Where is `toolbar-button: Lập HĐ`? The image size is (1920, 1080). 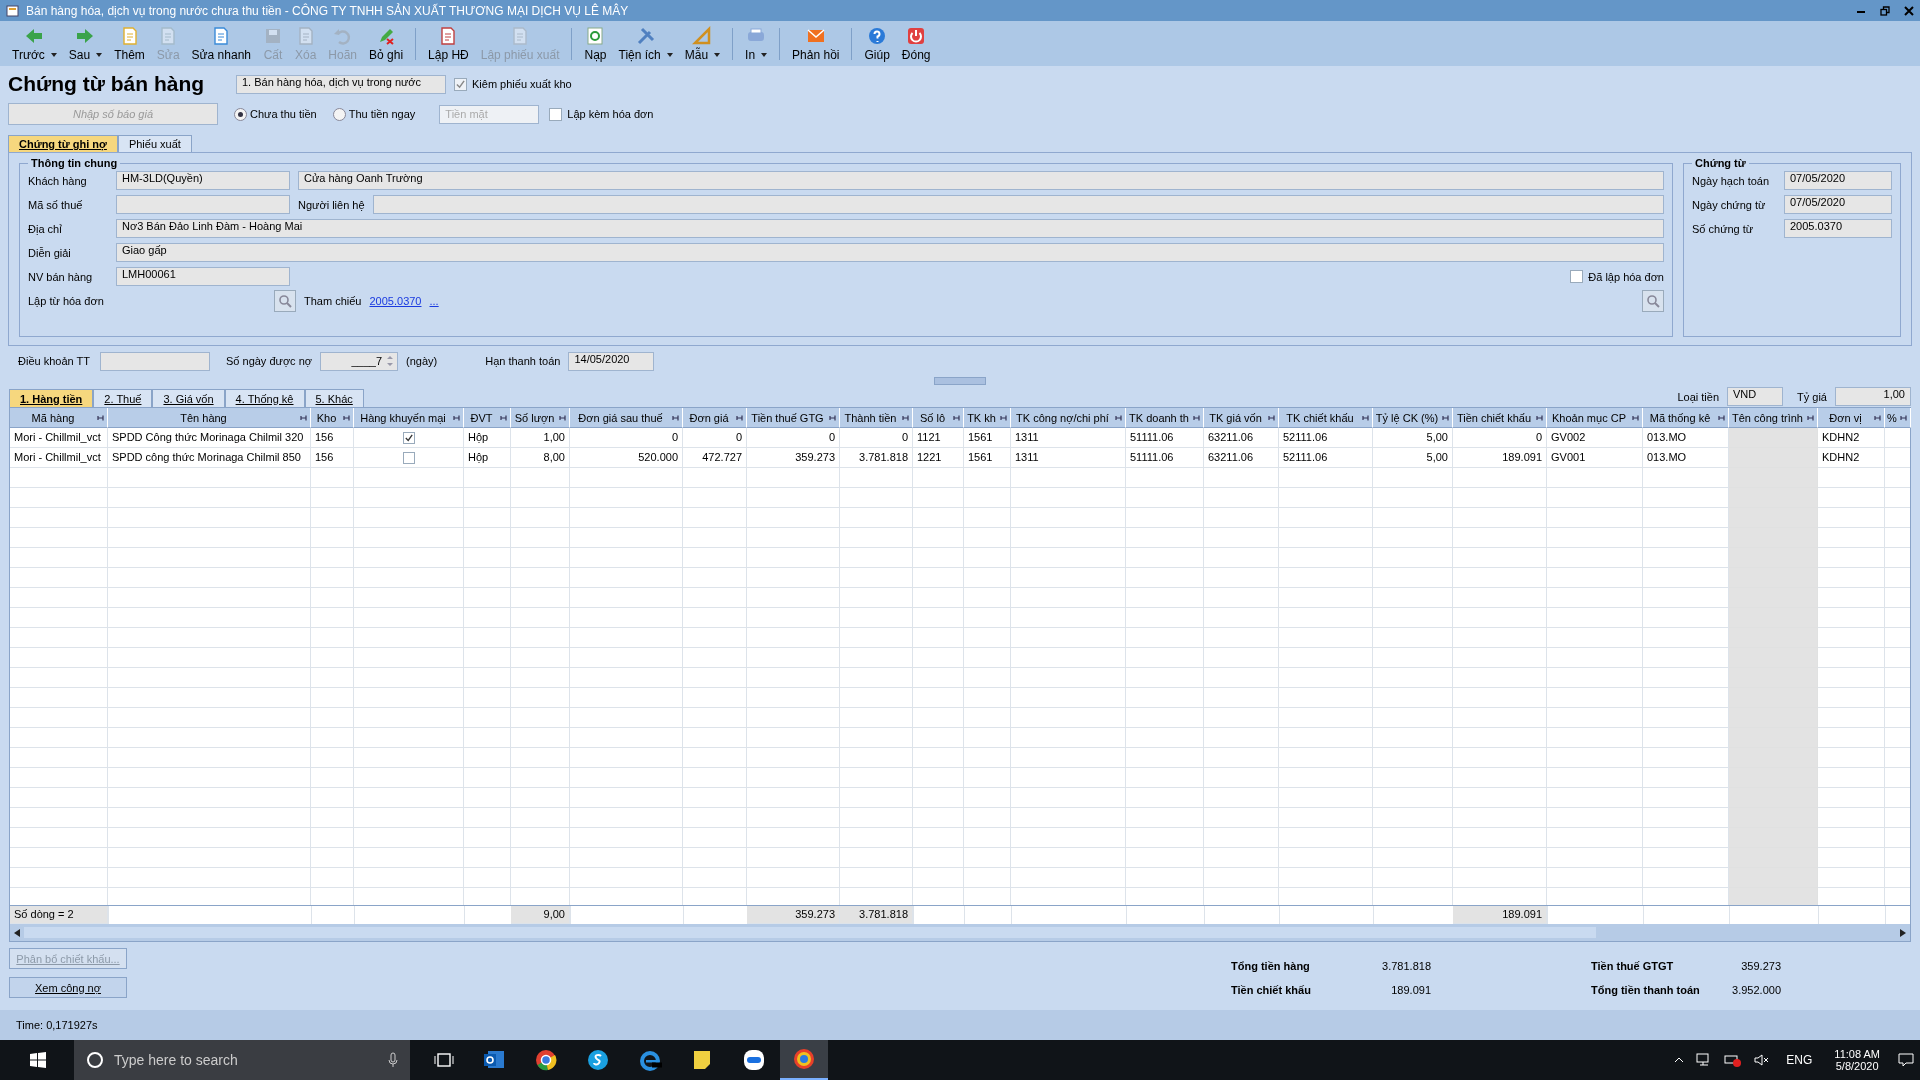 toolbar-button: Lập HĐ is located at coordinates (448, 43).